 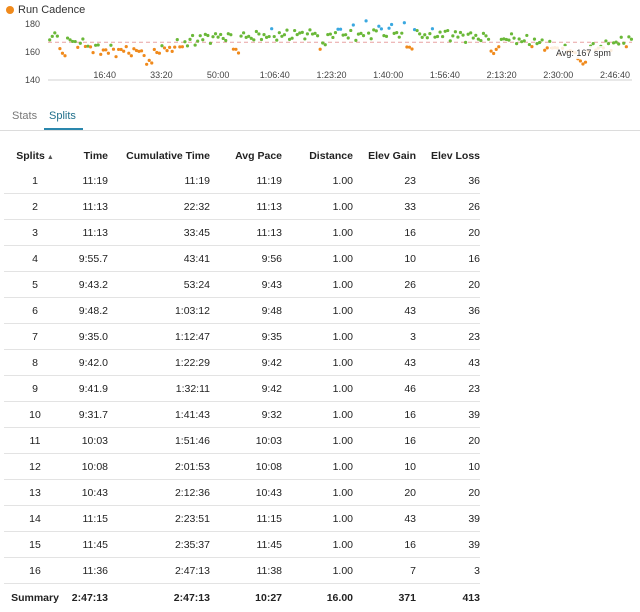 What do you see at coordinates (159, 389) in the screenshot?
I see `cumulative-time-cell: 1:32:11` at bounding box center [159, 389].